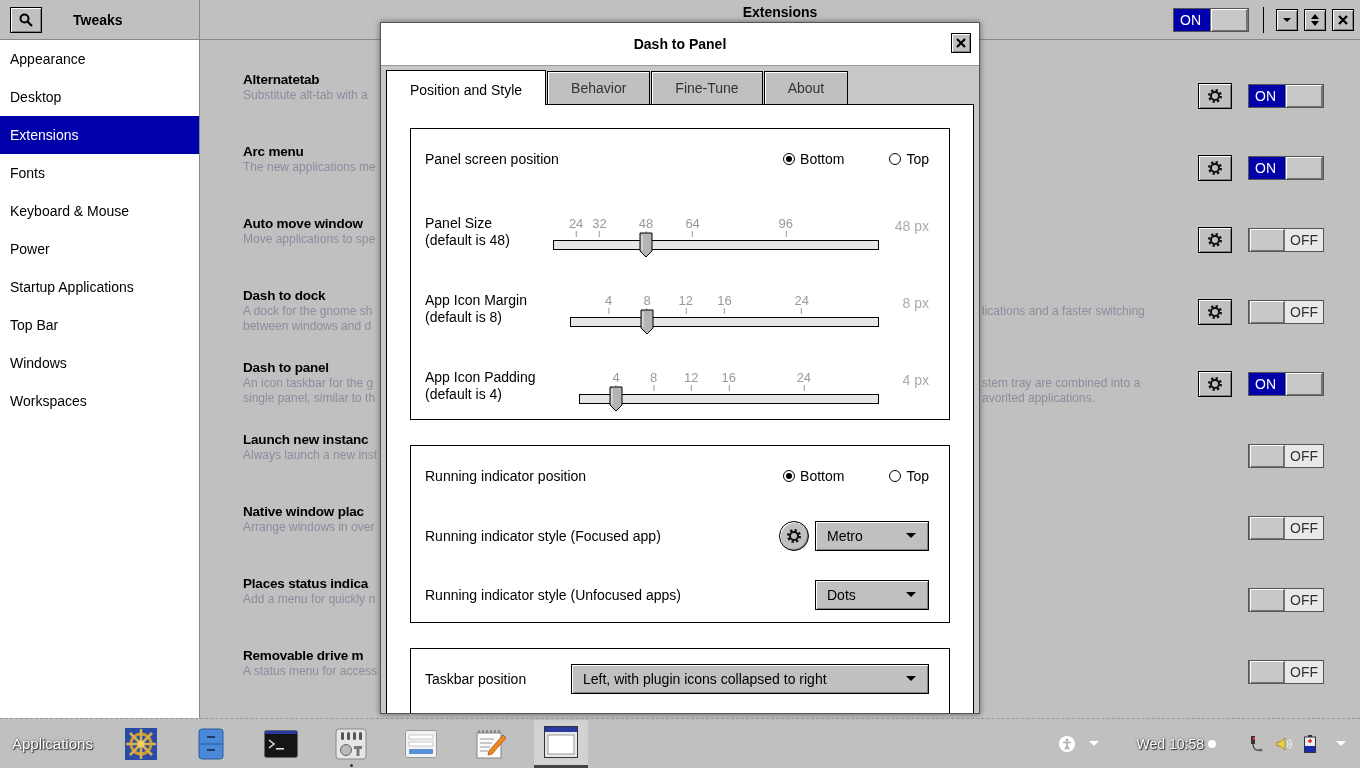  I want to click on sidebar-item: Appearance, so click(99, 59).